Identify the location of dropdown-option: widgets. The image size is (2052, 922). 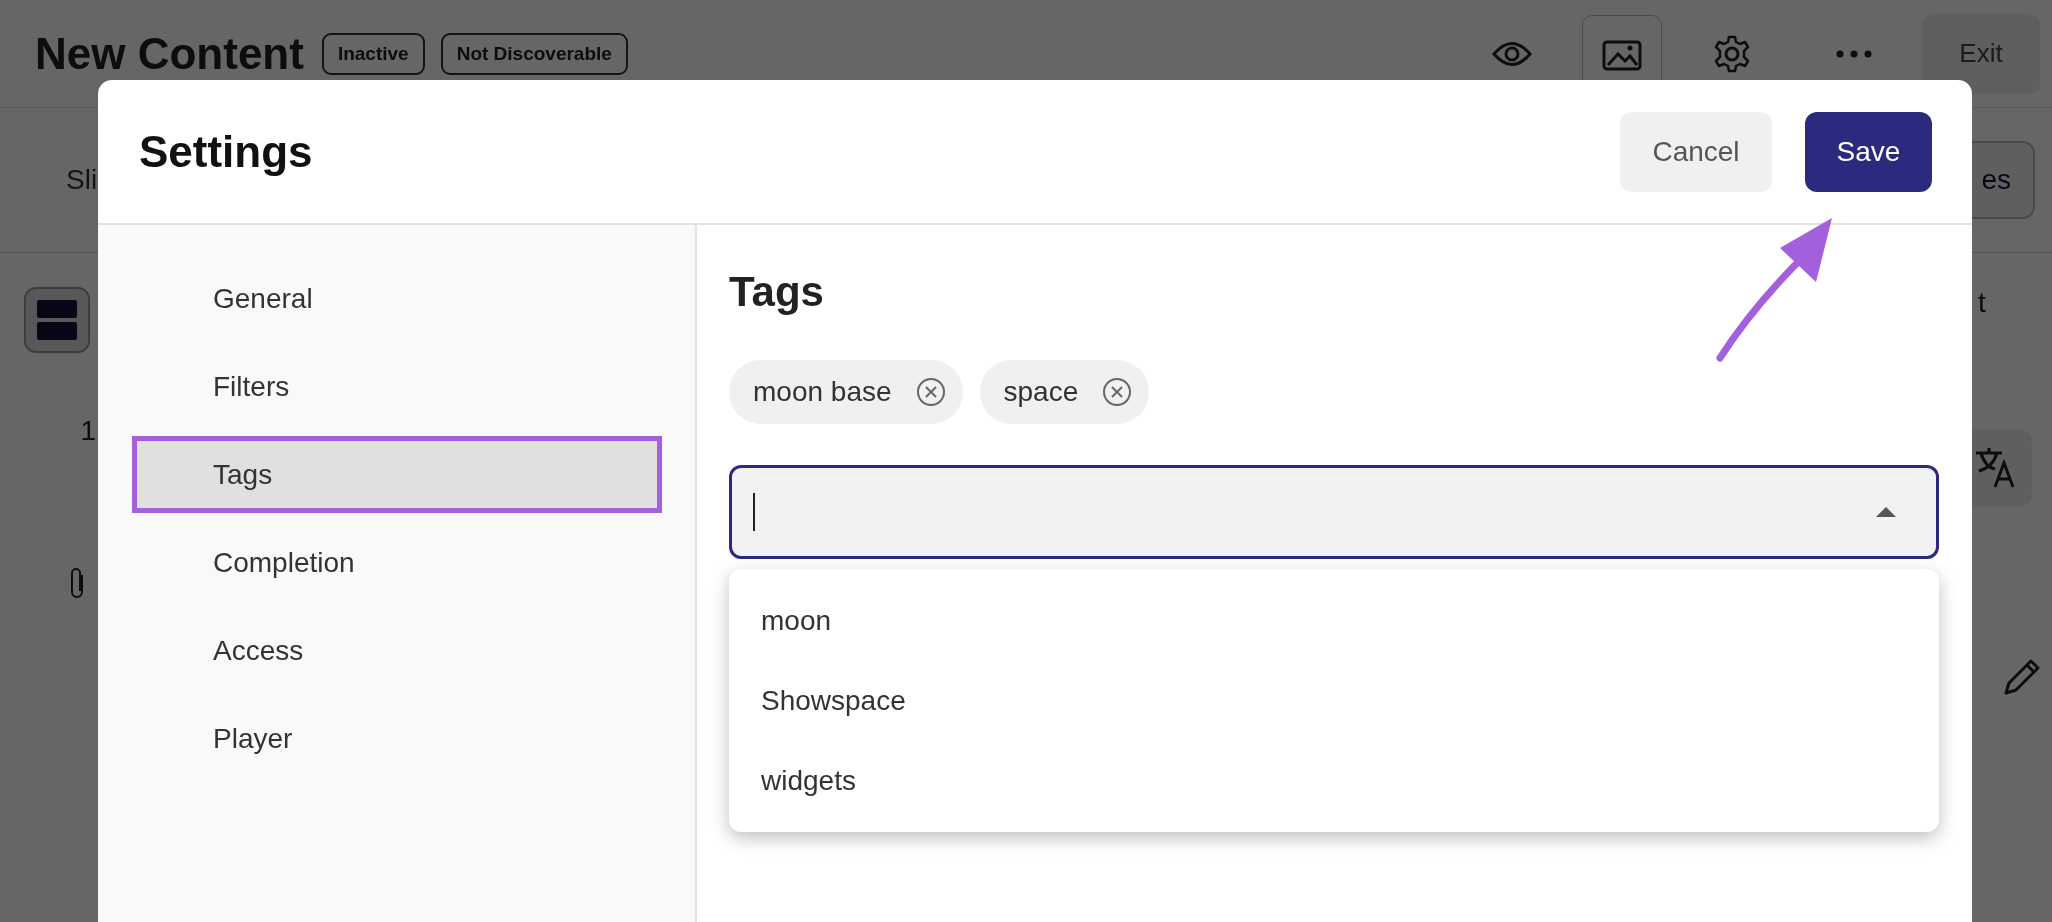
(1334, 781).